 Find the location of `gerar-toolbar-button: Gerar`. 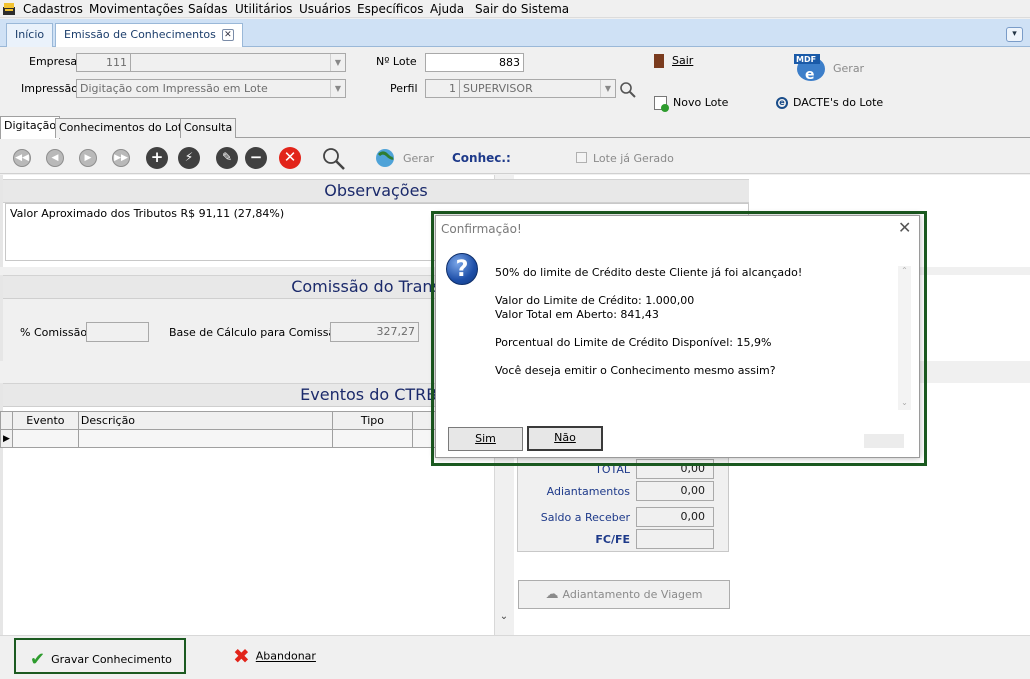

gerar-toolbar-button: Gerar is located at coordinates (418, 158).